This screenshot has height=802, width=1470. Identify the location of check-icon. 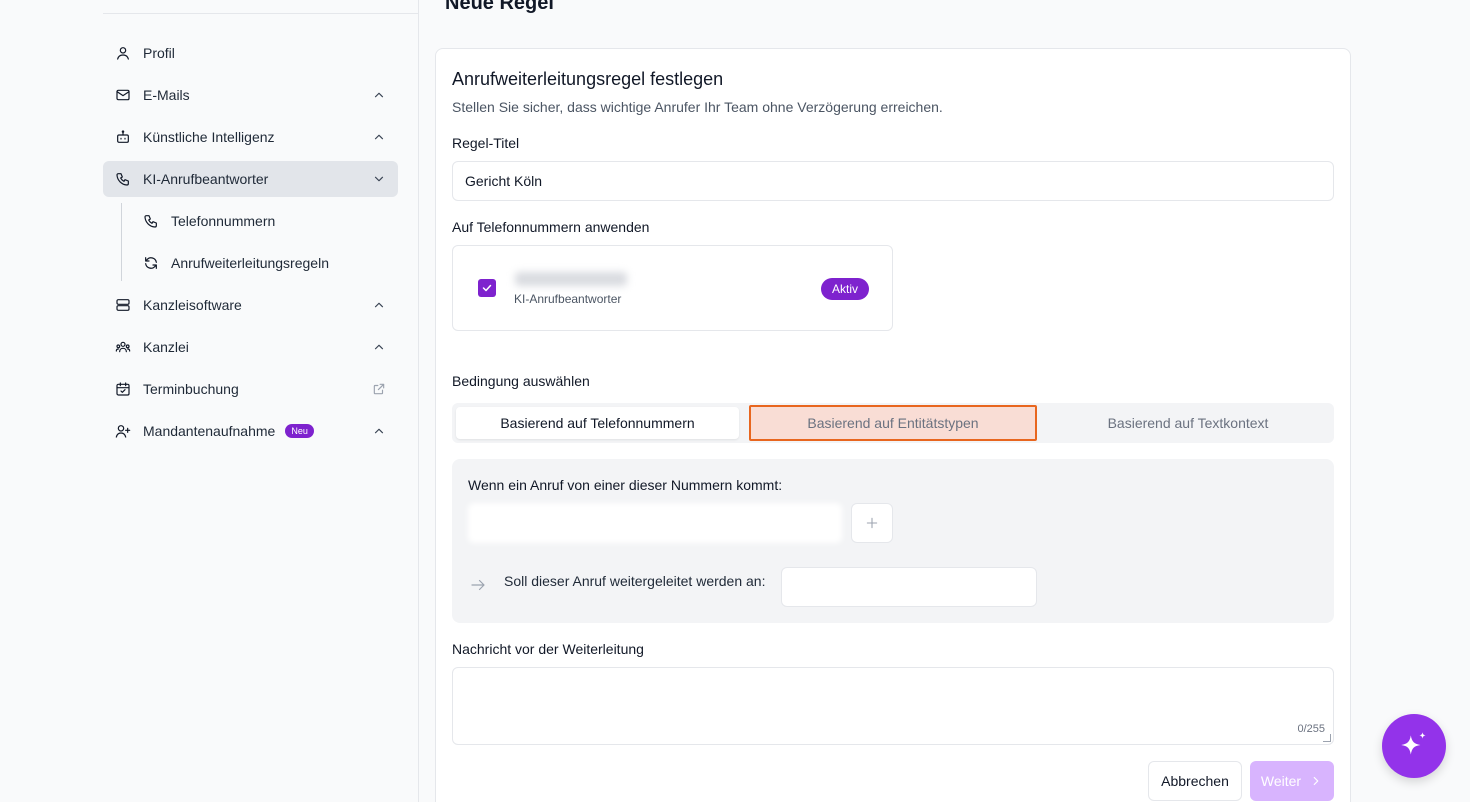
(487, 288).